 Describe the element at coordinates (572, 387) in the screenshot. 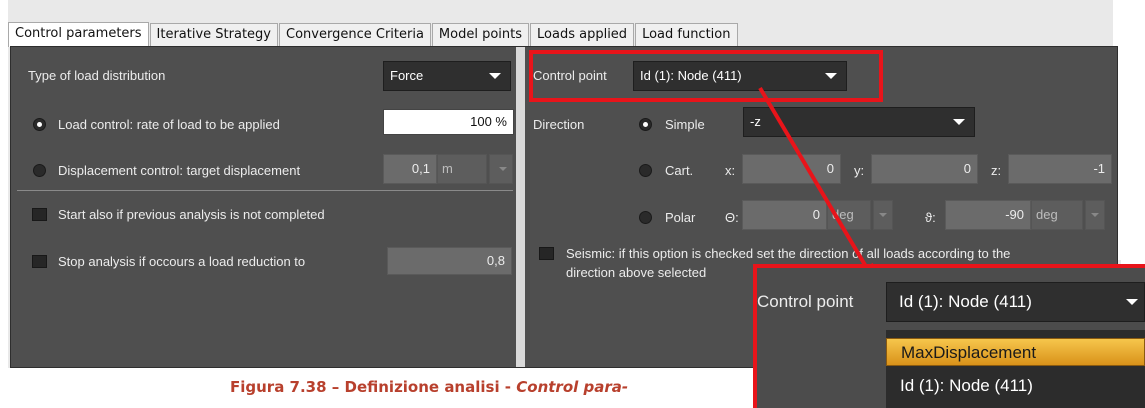

I see `caption-italic: Control para-` at that location.